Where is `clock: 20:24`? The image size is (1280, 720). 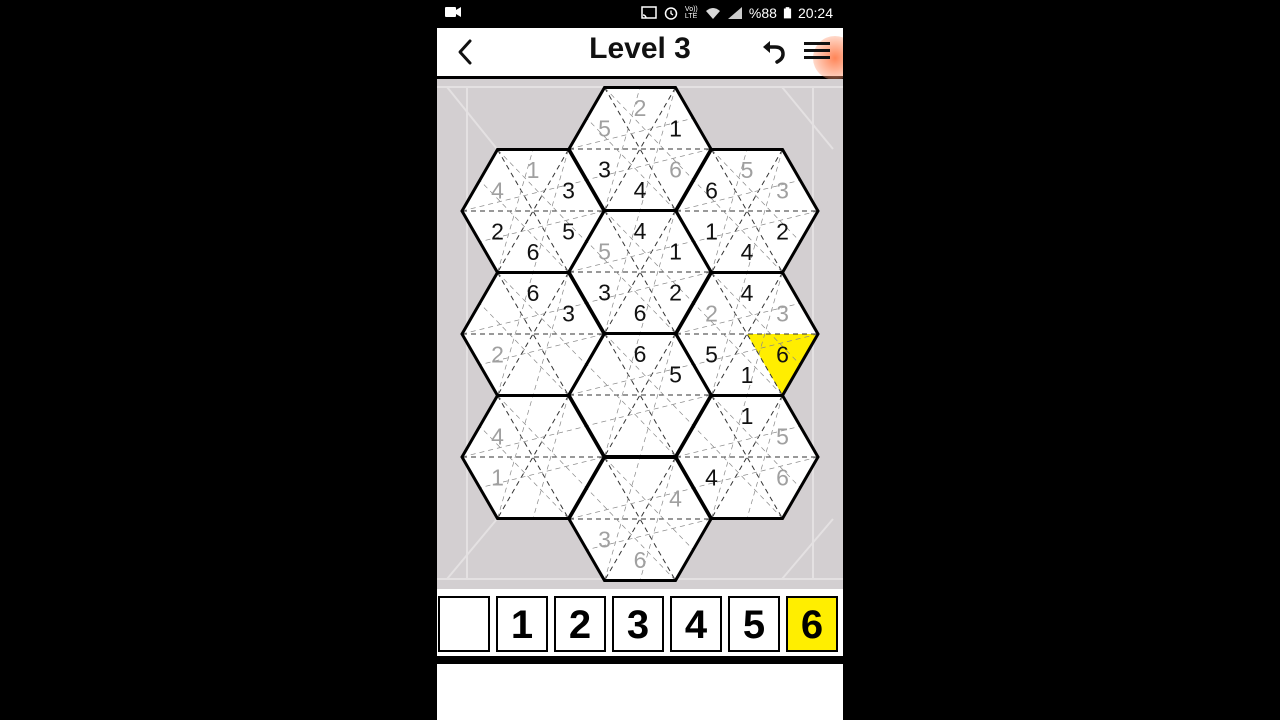
clock: 20:24 is located at coordinates (815, 13).